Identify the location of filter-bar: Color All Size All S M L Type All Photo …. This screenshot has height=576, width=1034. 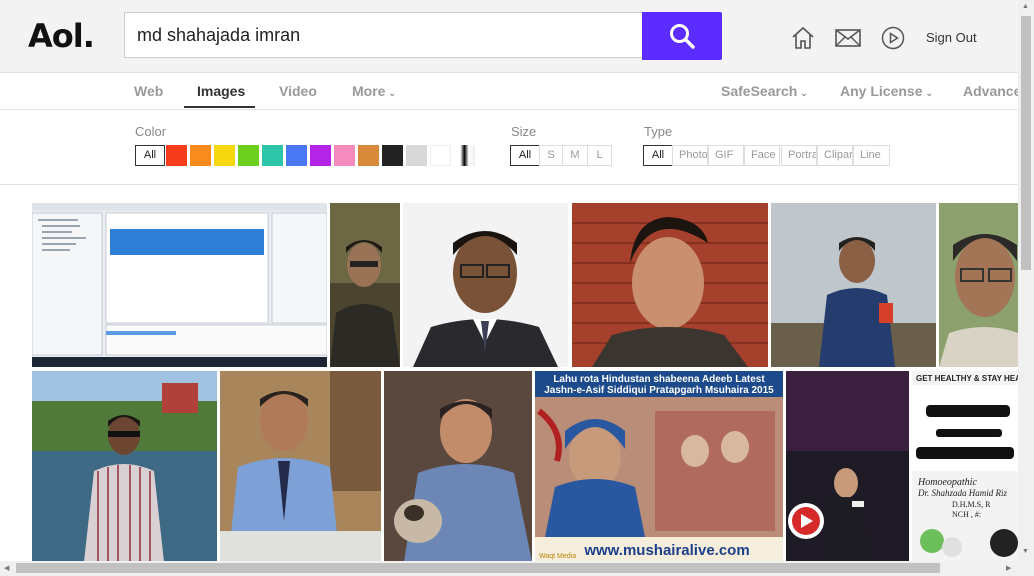
(509, 147).